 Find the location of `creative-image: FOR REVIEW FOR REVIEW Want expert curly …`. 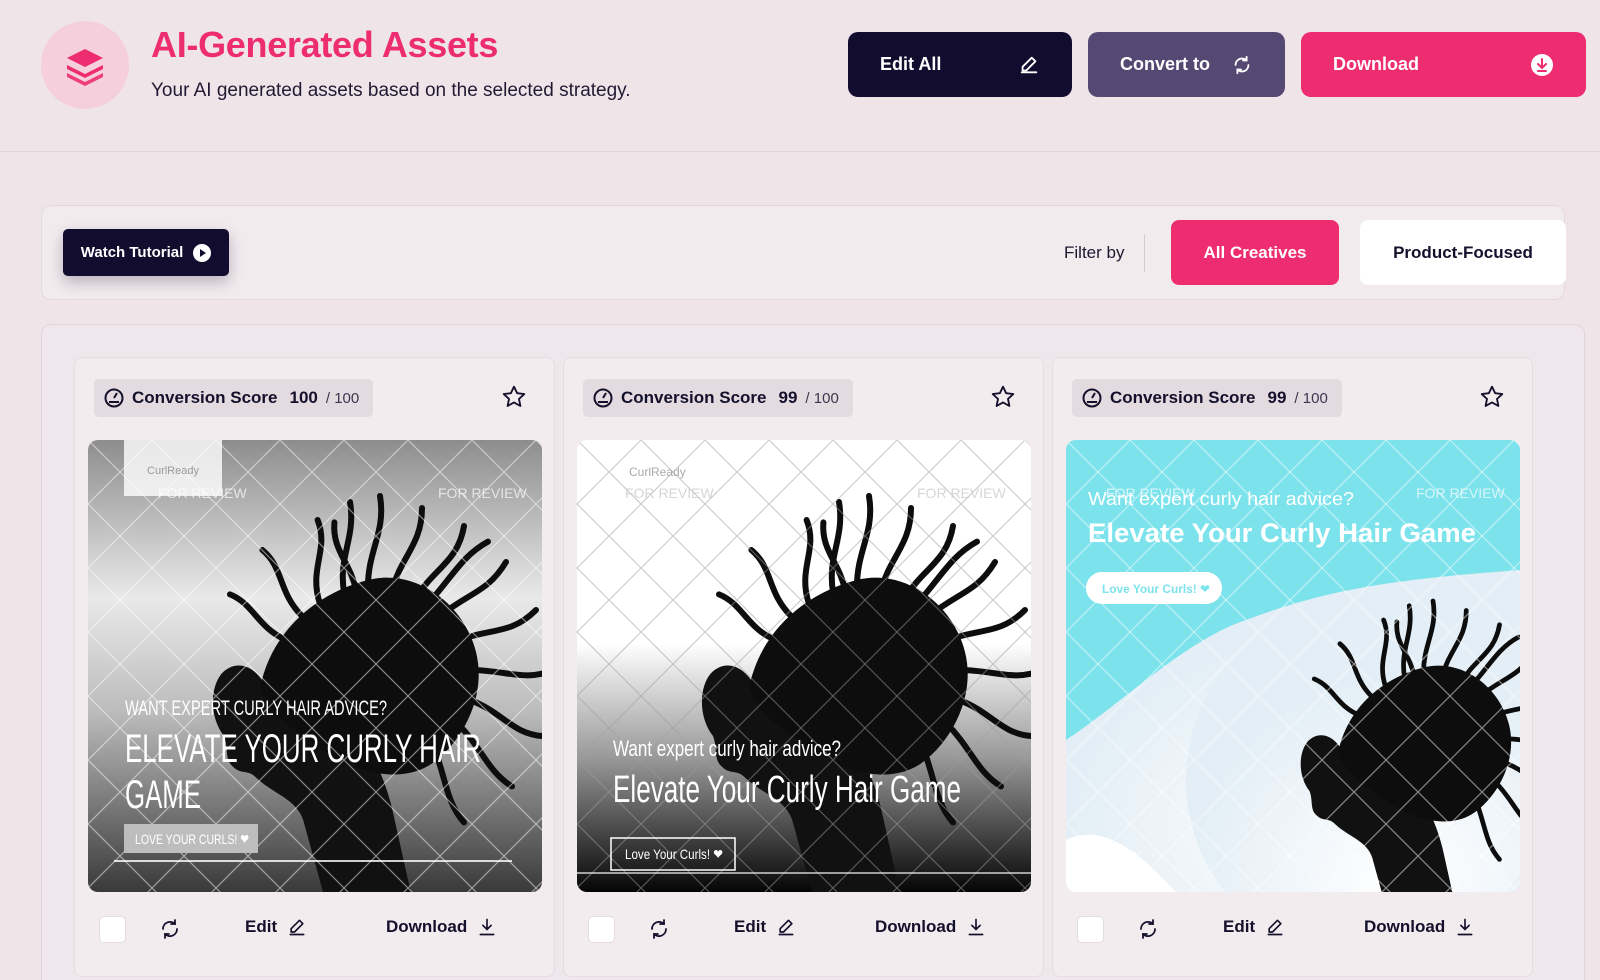

creative-image: FOR REVIEW FOR REVIEW Want expert curly … is located at coordinates (1293, 666).